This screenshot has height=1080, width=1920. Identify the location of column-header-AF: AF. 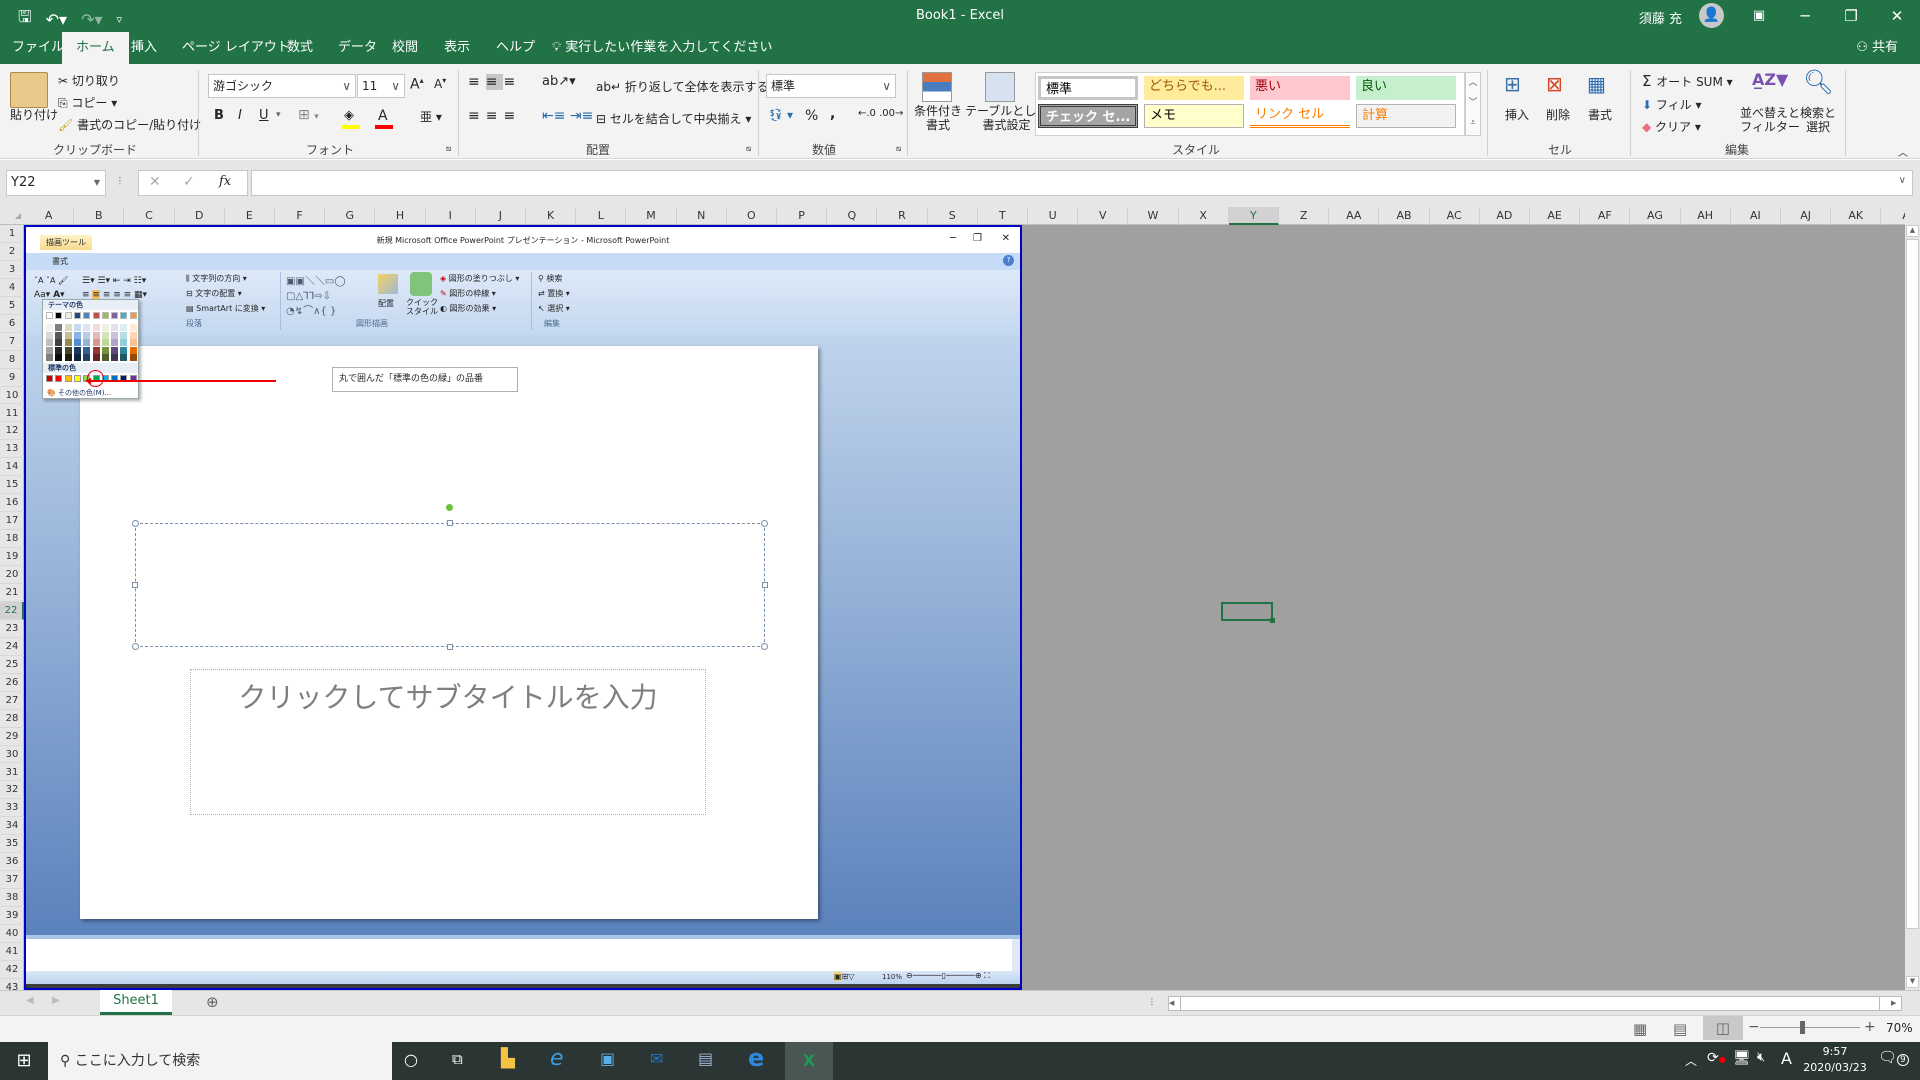
(1605, 216).